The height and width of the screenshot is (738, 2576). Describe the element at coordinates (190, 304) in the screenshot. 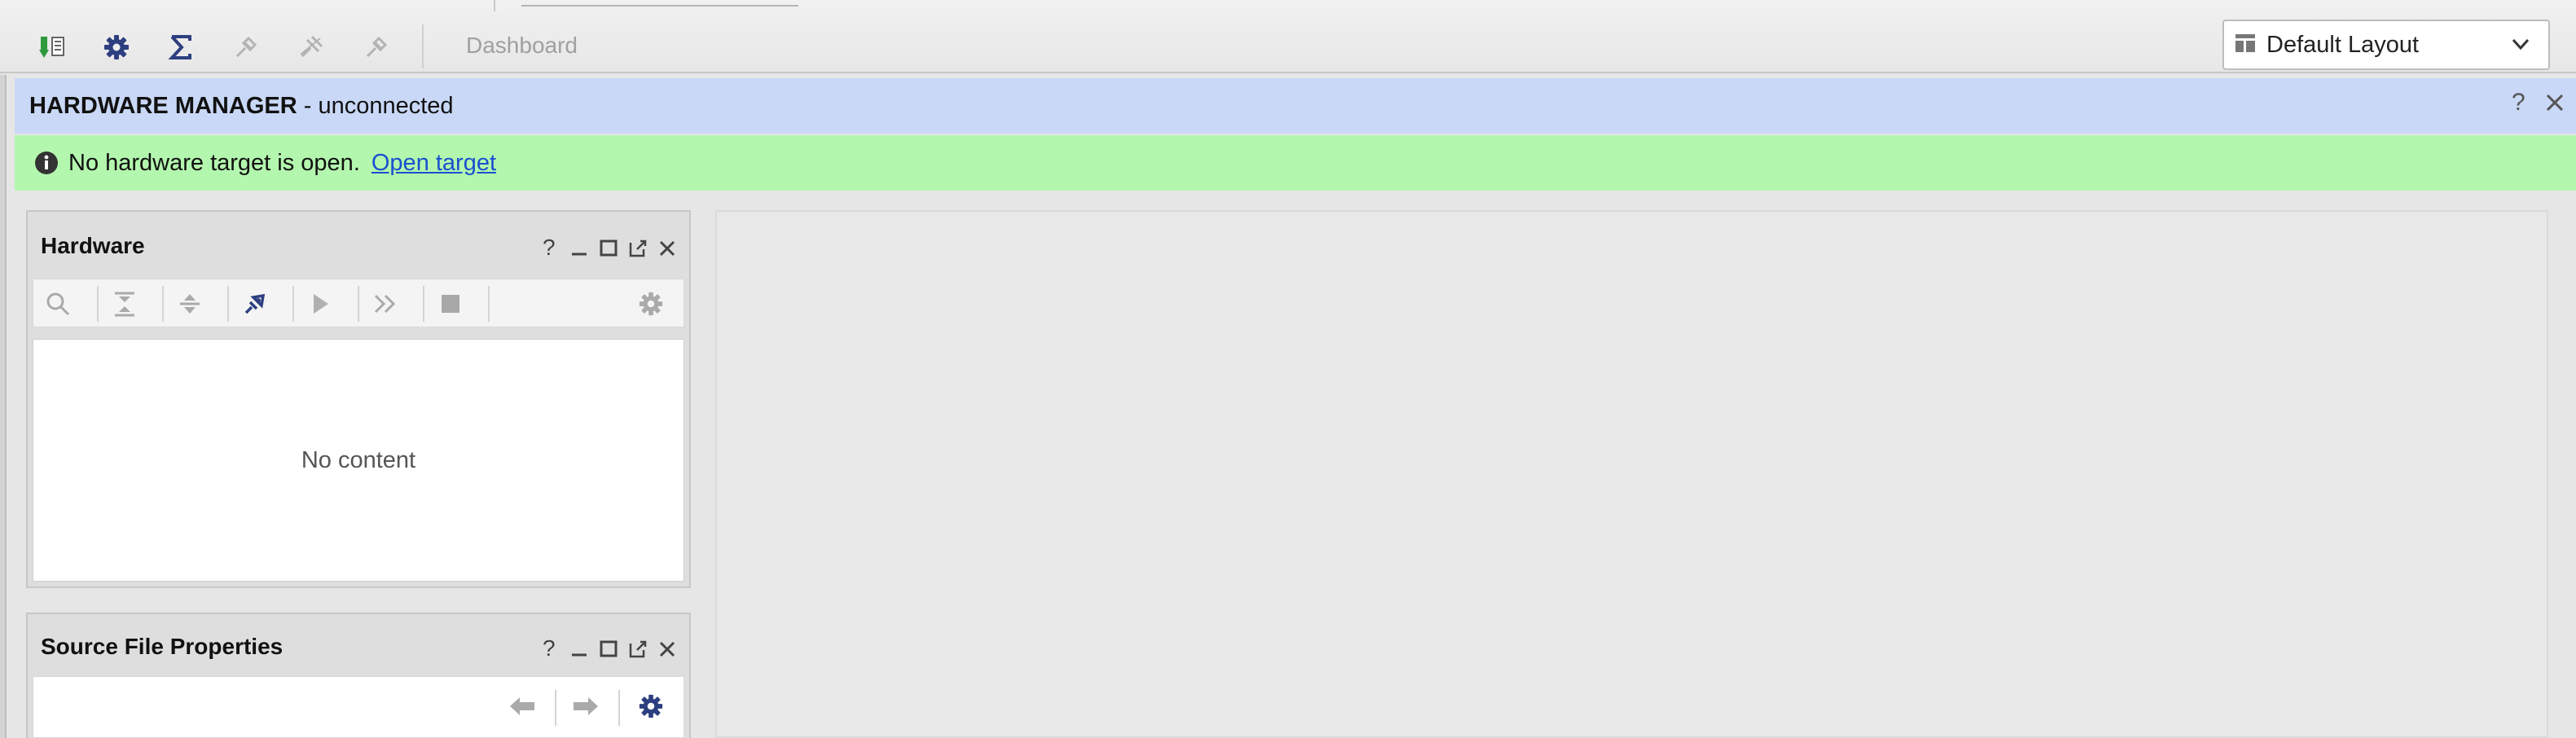

I see `expand-all-icon` at that location.